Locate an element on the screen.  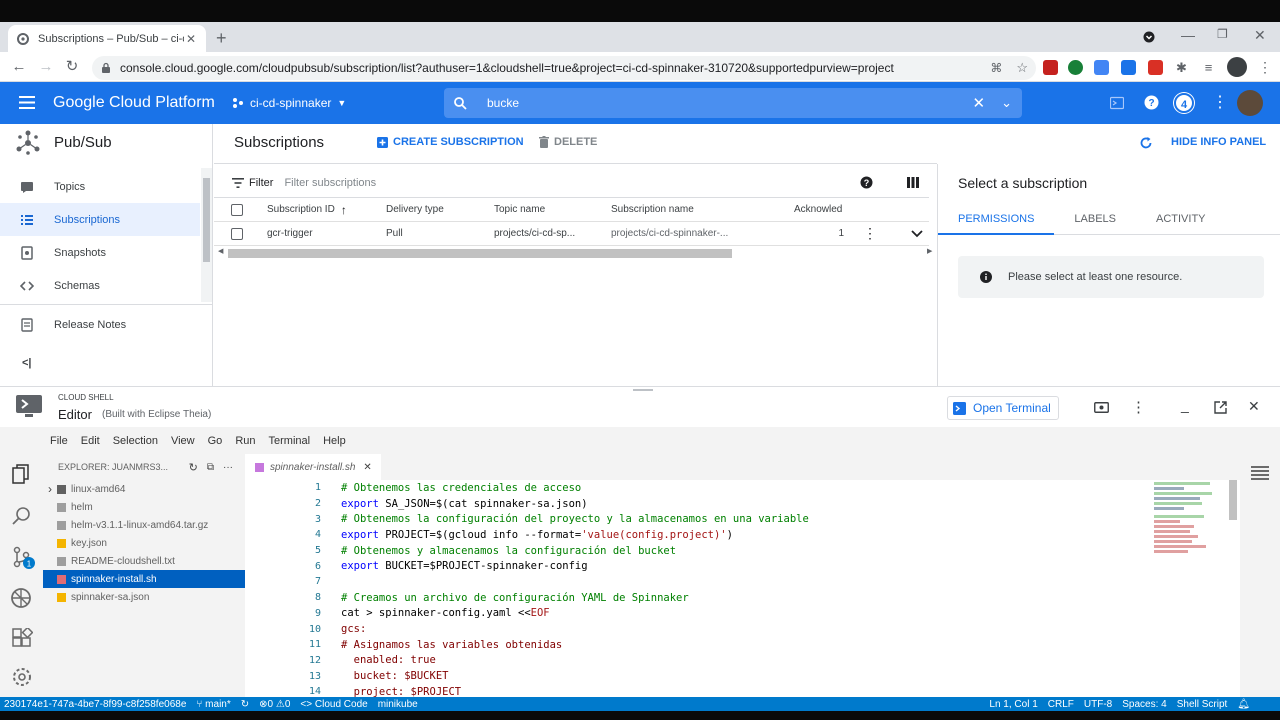
editor-scrollbar is located at coordinates (1233, 500).